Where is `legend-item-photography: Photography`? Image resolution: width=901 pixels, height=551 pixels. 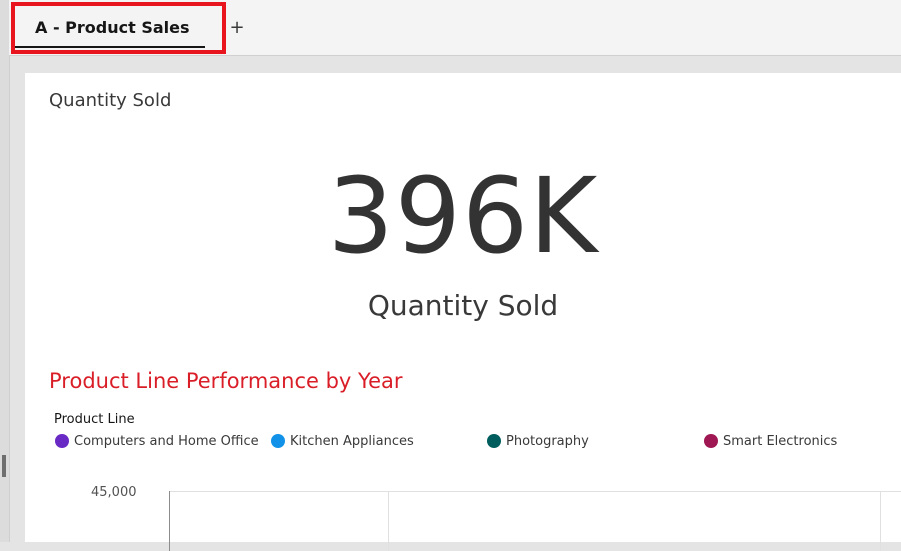
legend-item-photography: Photography is located at coordinates (538, 441).